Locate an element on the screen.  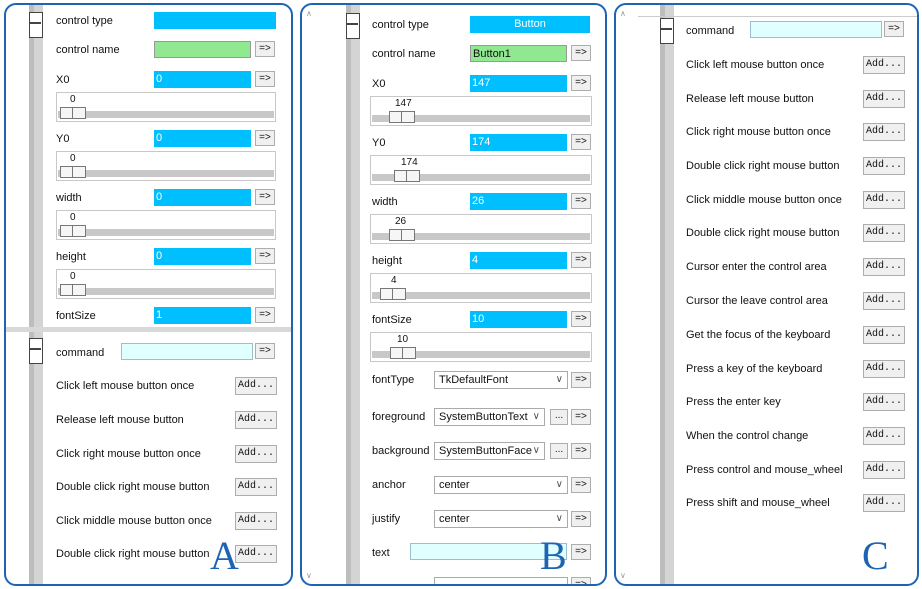
fontsize-slider-thumb is located at coordinates (403, 353).